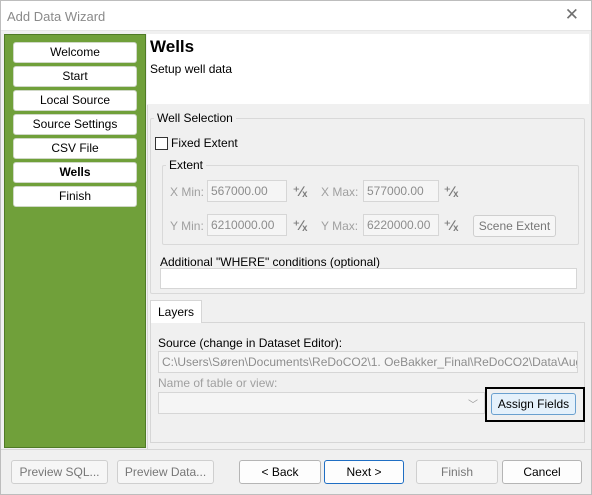  Describe the element at coordinates (75, 124) in the screenshot. I see `nav-step-source-settings: Source Settings` at that location.